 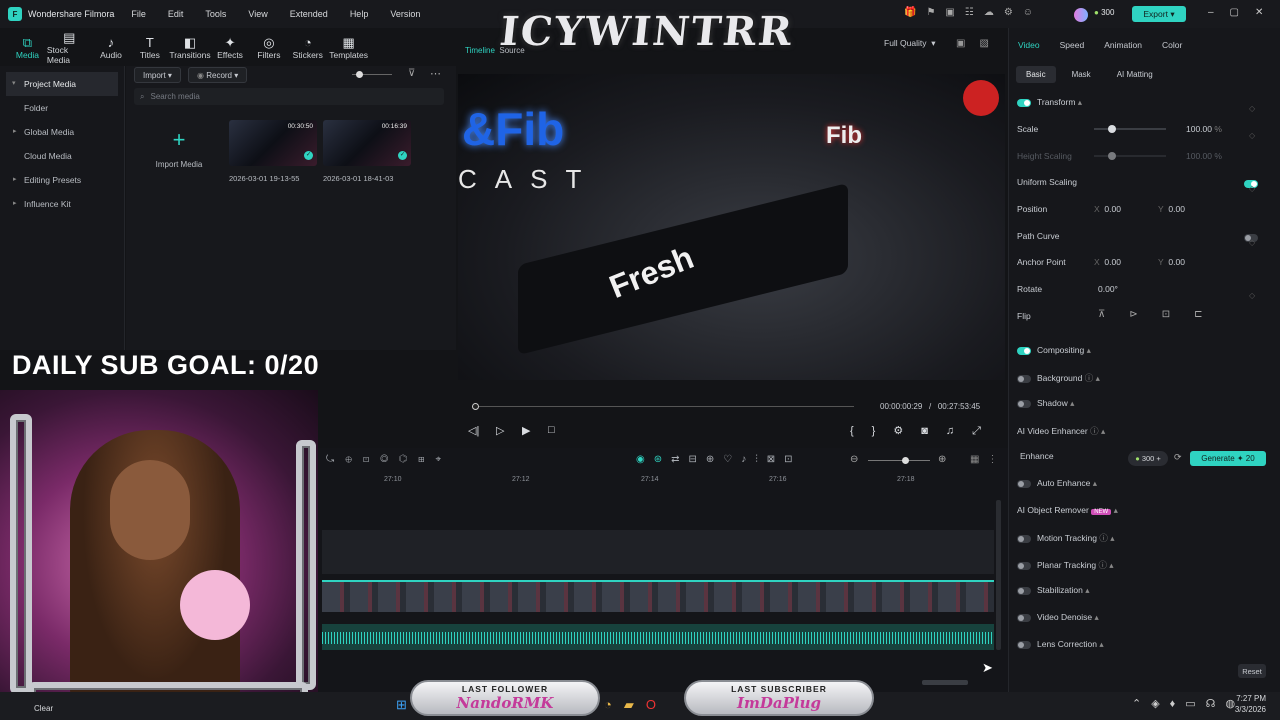 I want to click on auto-enhance-row: Auto Enhance ▴, so click(x=1057, y=483).